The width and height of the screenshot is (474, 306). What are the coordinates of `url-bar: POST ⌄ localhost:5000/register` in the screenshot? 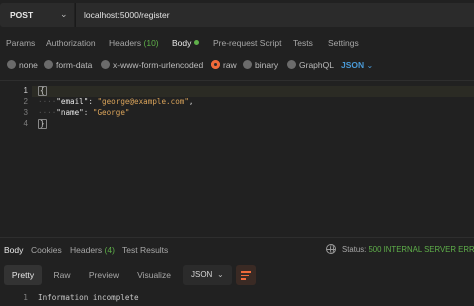 It's located at (237, 15).